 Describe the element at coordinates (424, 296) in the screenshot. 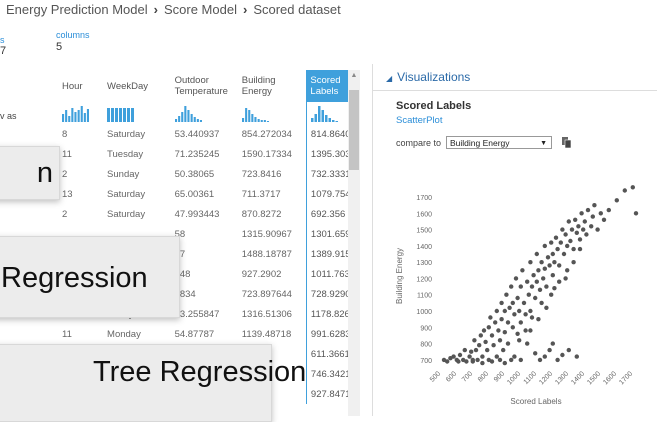

I see `y-tick-label: 1100` at that location.